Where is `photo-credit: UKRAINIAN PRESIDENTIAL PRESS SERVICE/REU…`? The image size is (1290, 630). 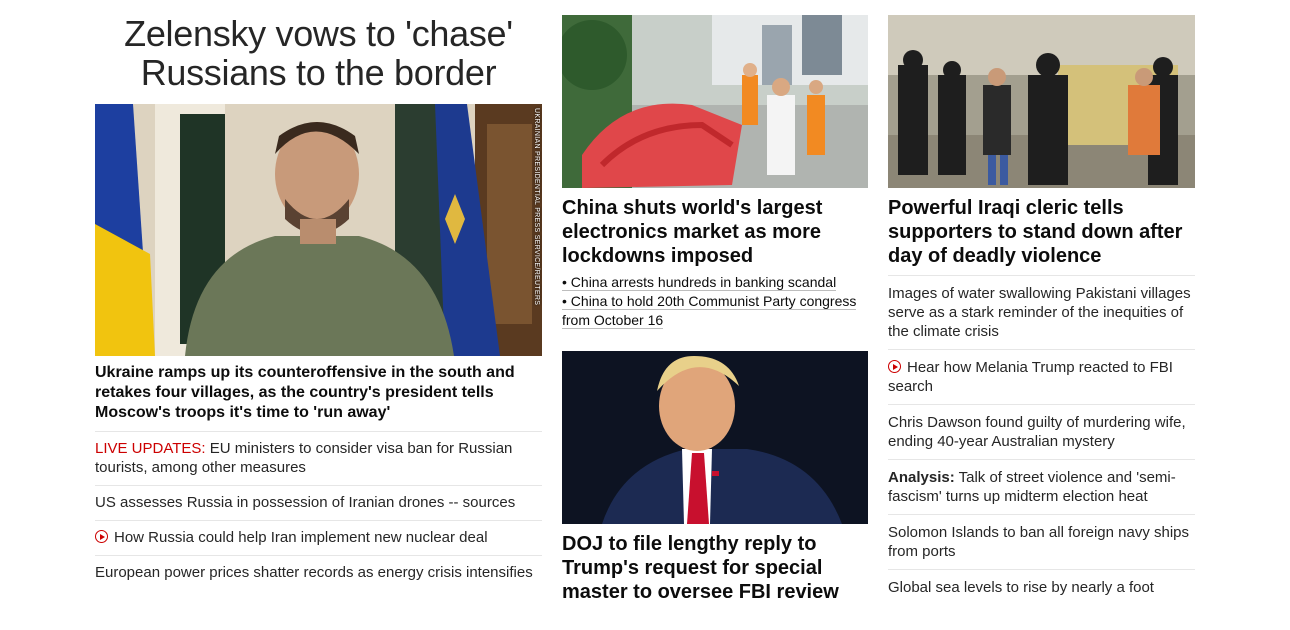
photo-credit: UKRAINIAN PRESIDENTIAL PRESS SERVICE/REU… is located at coordinates (536, 207).